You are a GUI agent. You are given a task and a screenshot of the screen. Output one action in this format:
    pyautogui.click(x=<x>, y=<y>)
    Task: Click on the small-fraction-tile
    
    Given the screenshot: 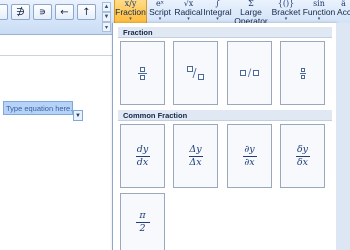 What is the action you would take?
    pyautogui.click(x=302, y=73)
    